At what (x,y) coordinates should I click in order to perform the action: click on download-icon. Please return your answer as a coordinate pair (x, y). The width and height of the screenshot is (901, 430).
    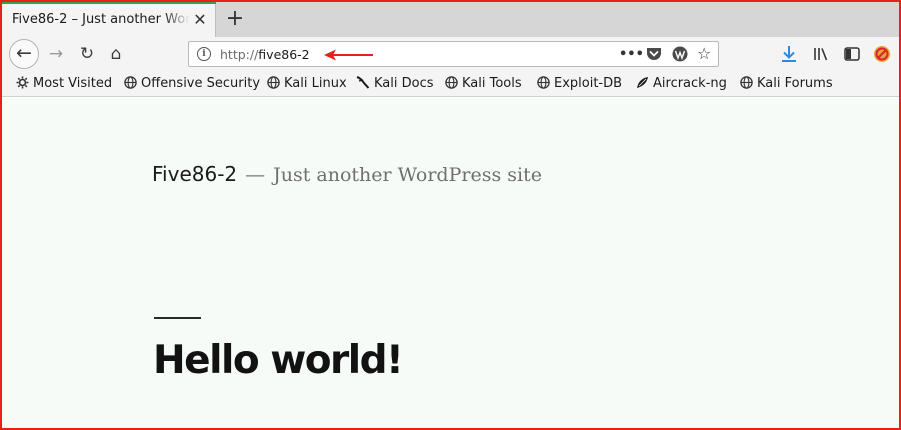
    Looking at the image, I should click on (789, 54).